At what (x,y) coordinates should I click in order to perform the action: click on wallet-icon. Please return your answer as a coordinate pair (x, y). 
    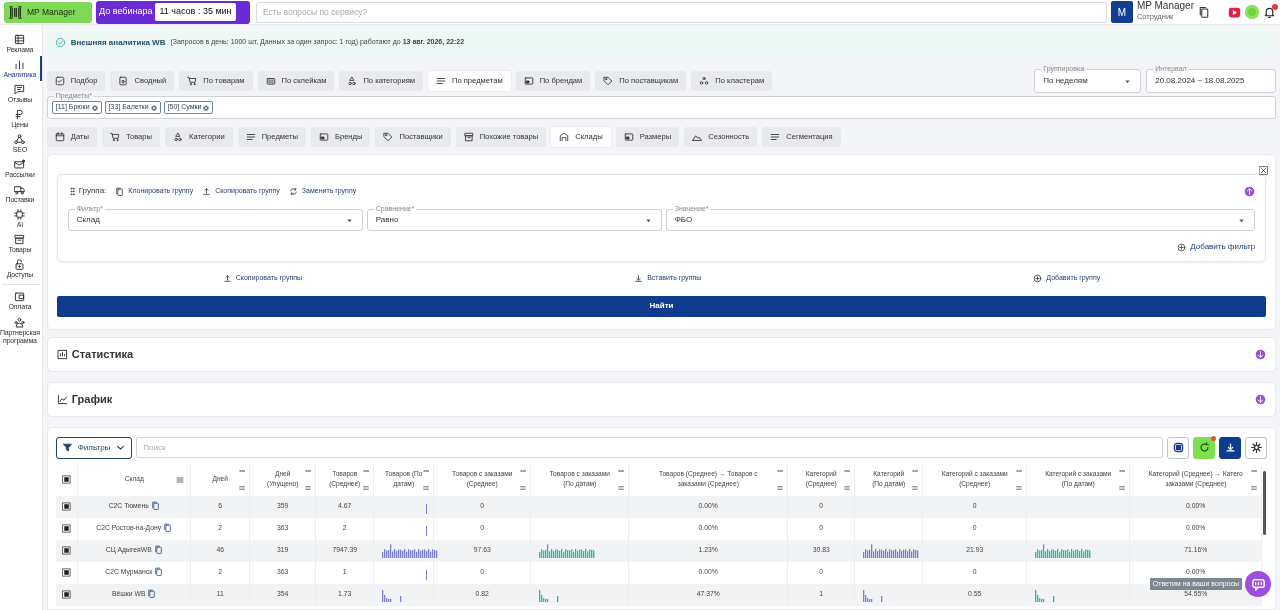
    Looking at the image, I should click on (20, 297).